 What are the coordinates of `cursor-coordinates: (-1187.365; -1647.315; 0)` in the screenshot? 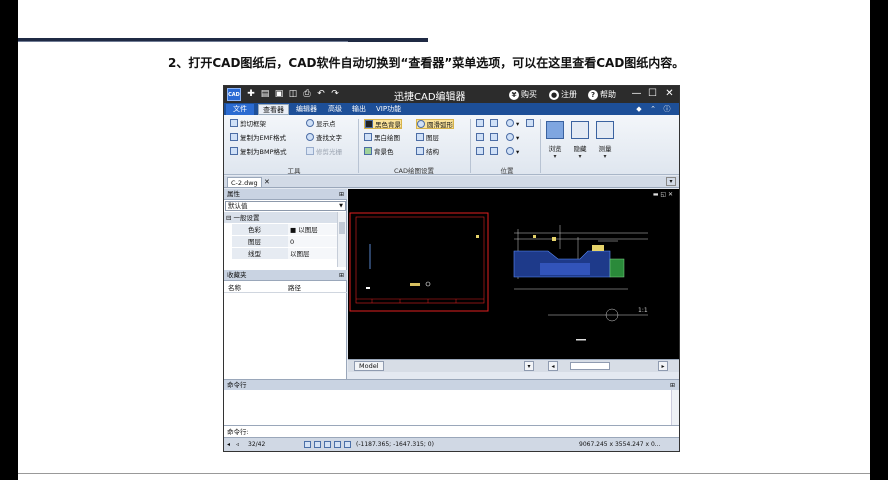 It's located at (395, 444).